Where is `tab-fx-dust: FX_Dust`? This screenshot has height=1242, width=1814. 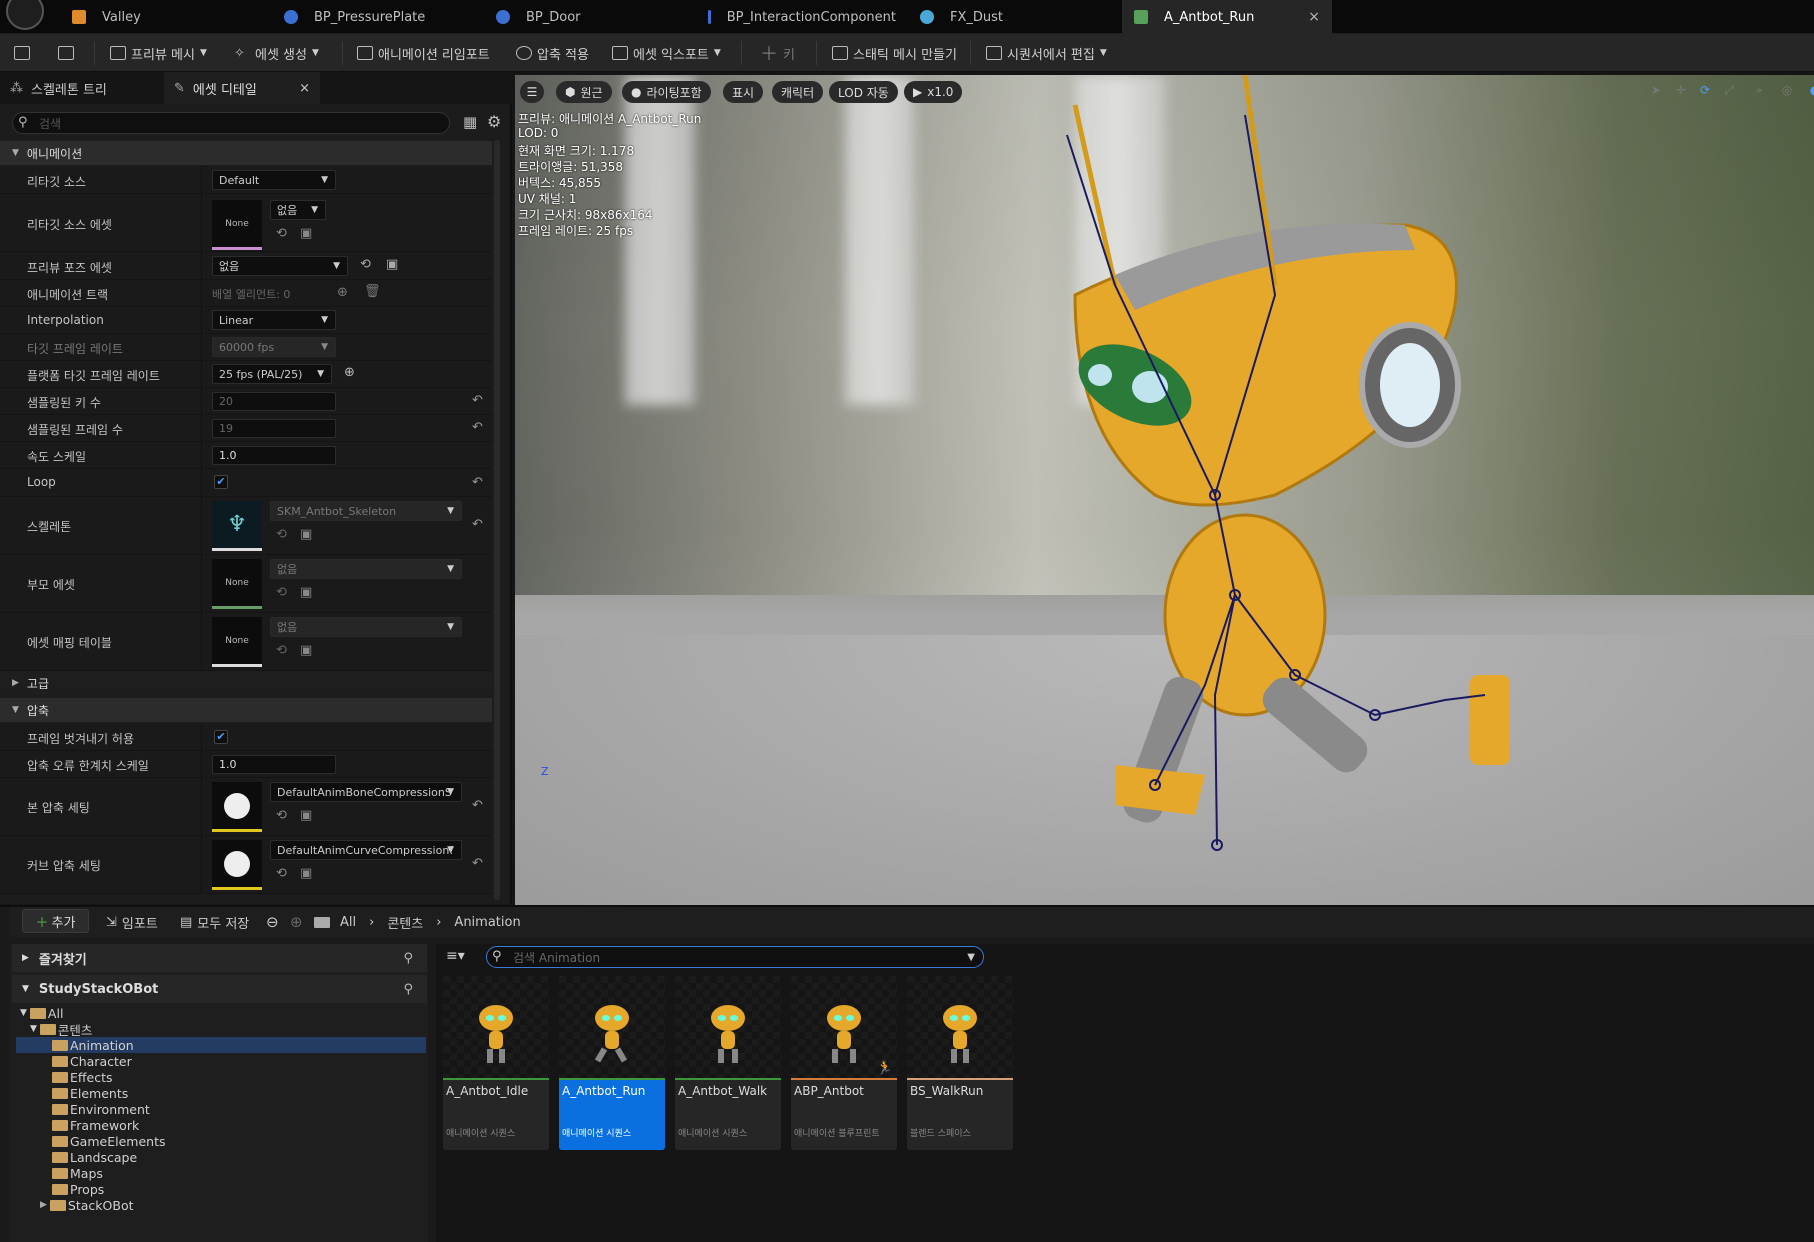
tab-fx-dust: FX_Dust is located at coordinates (1014, 17).